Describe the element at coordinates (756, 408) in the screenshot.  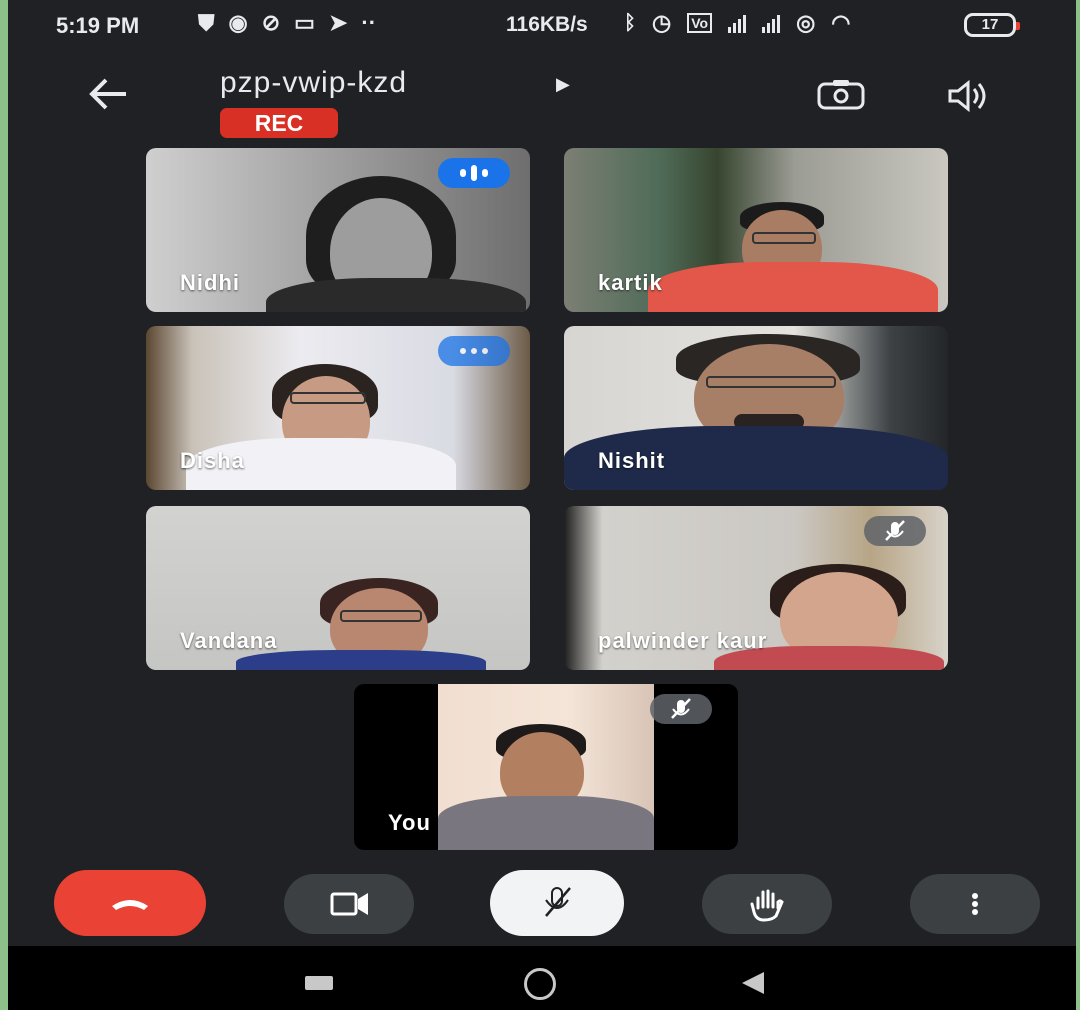
I see `participant-tile: Nishit` at that location.